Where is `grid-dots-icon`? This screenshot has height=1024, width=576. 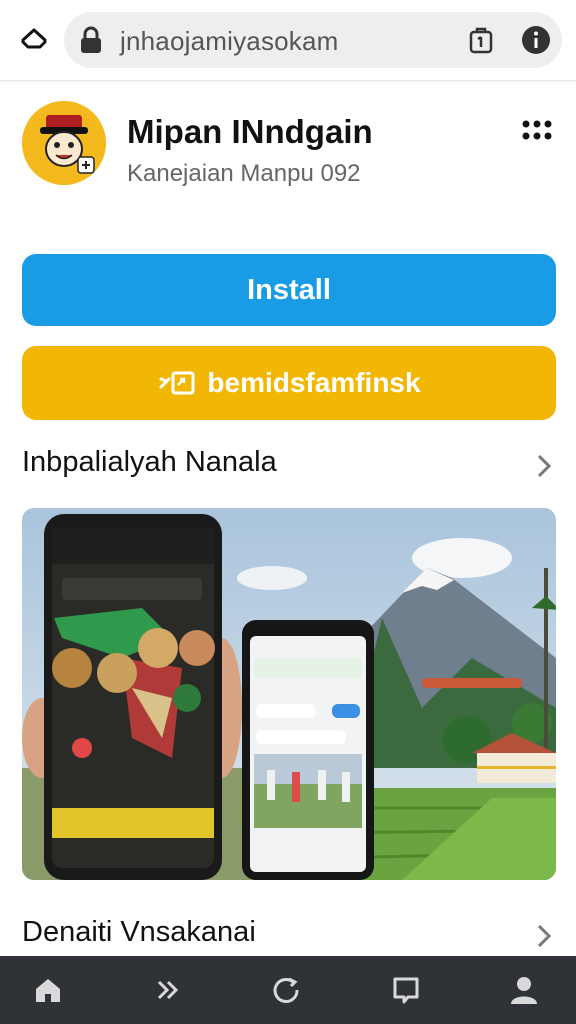 grid-dots-icon is located at coordinates (537, 130).